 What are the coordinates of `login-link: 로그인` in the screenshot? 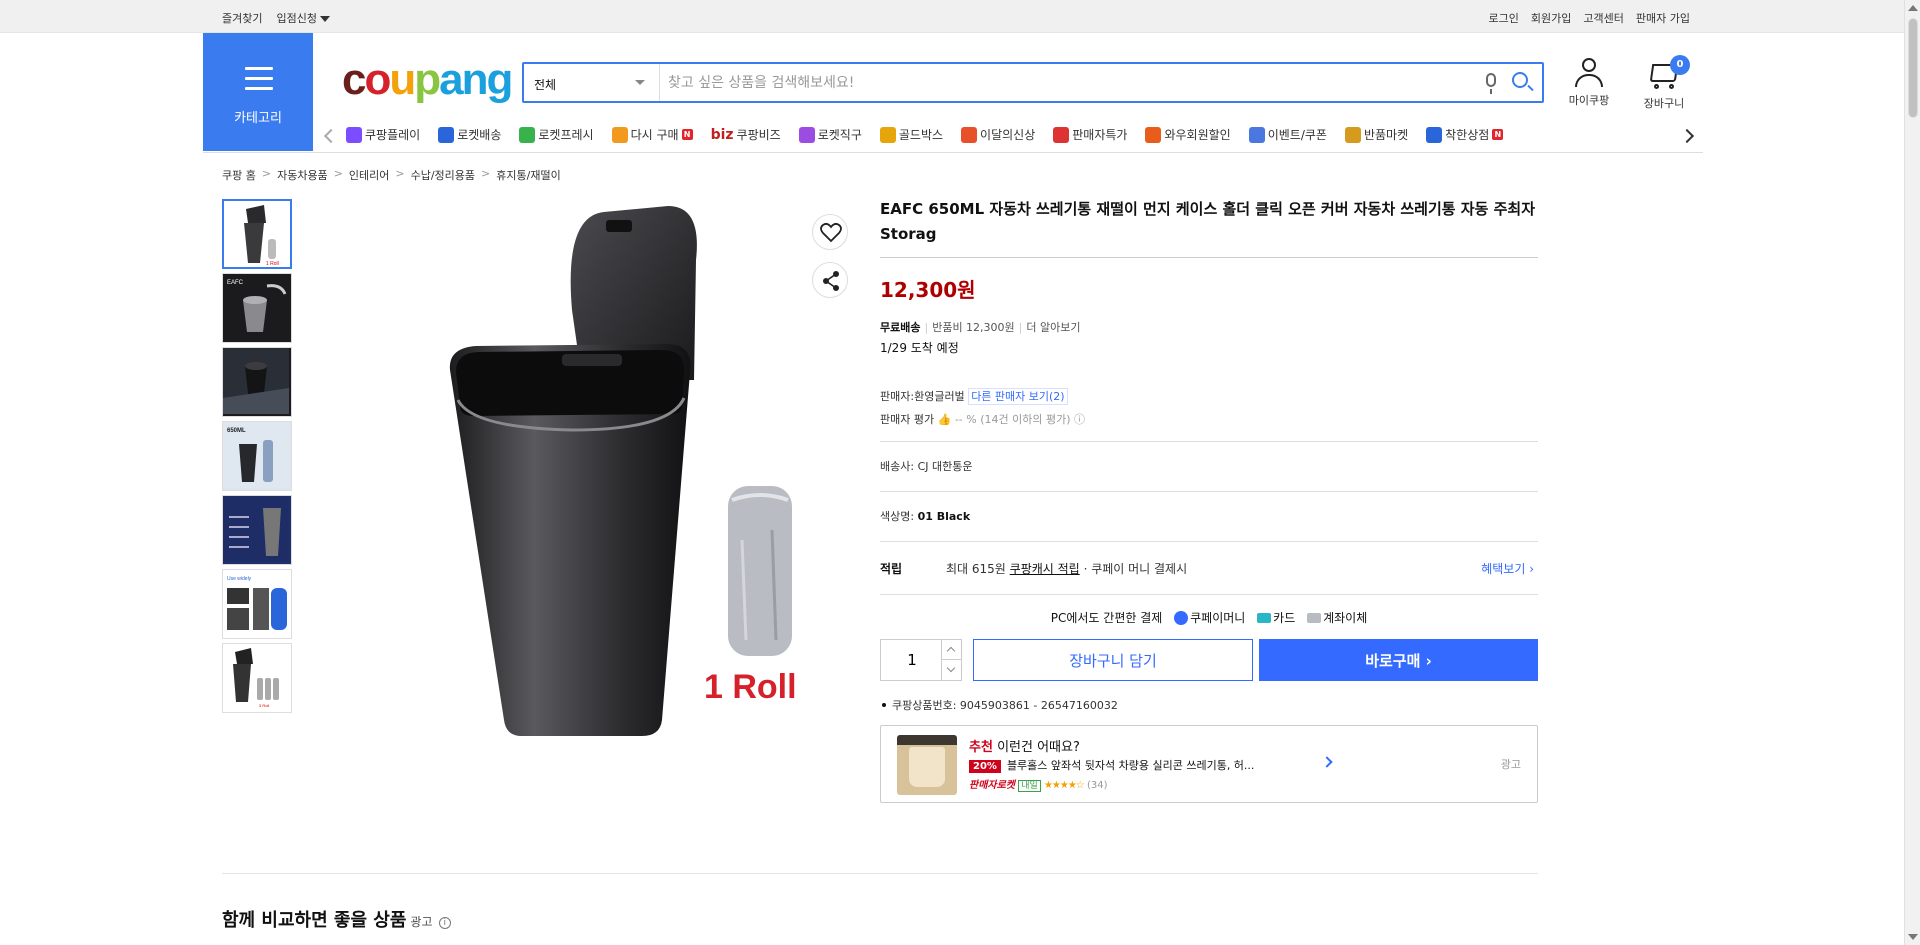 It's located at (1504, 18).